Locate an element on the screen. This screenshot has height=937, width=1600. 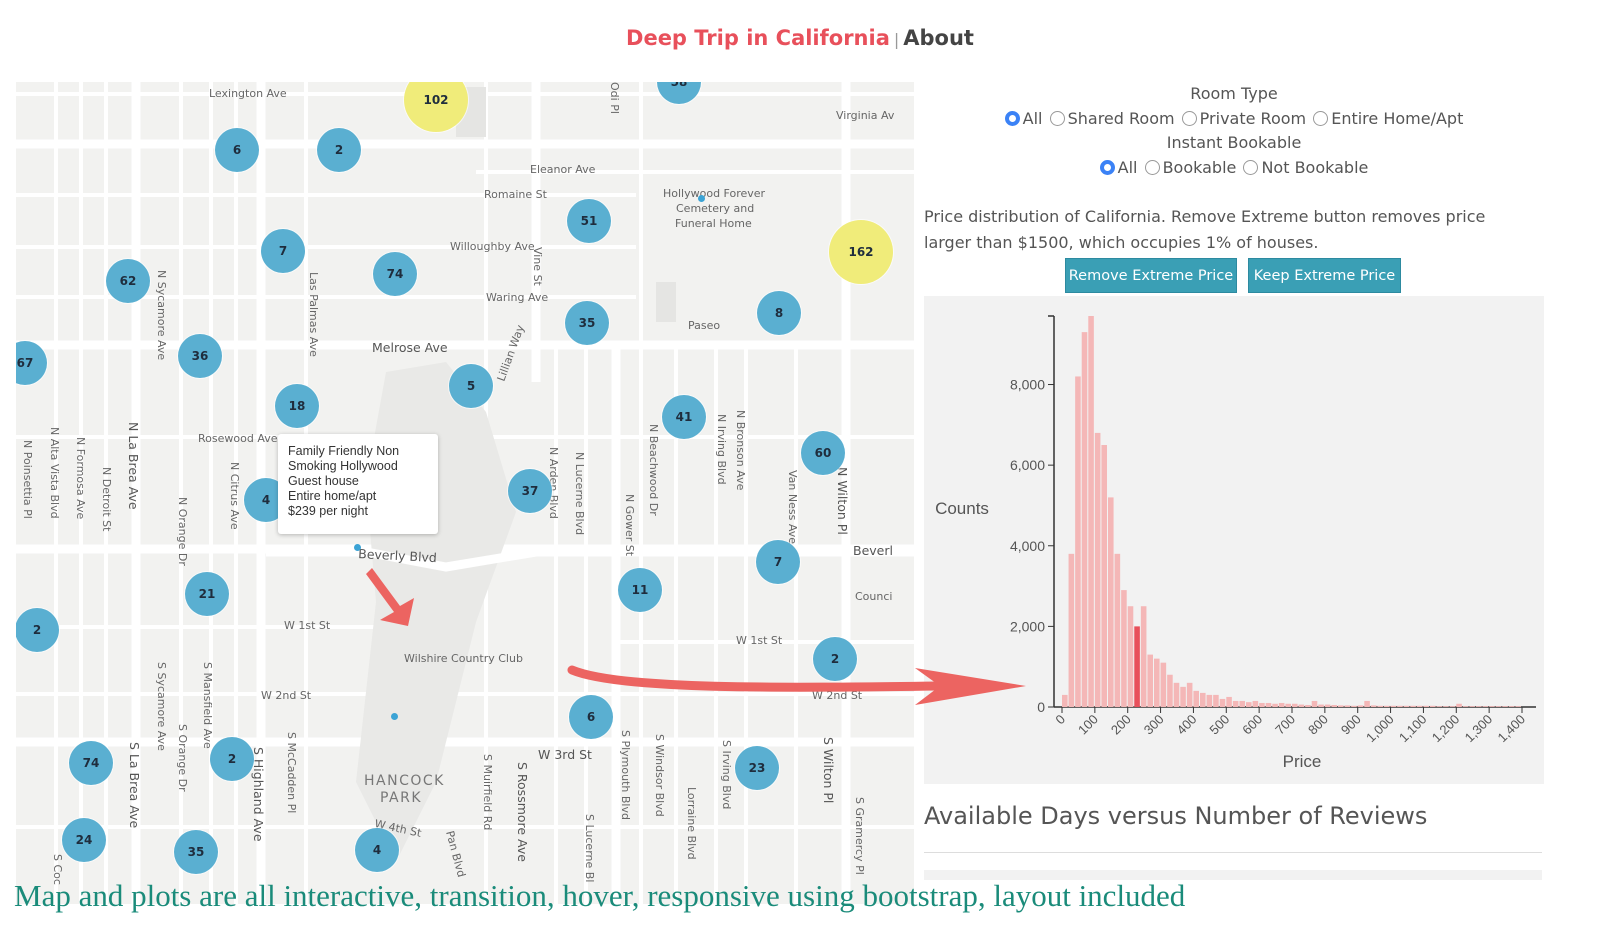
listing-cluster: 23 is located at coordinates (757, 768).